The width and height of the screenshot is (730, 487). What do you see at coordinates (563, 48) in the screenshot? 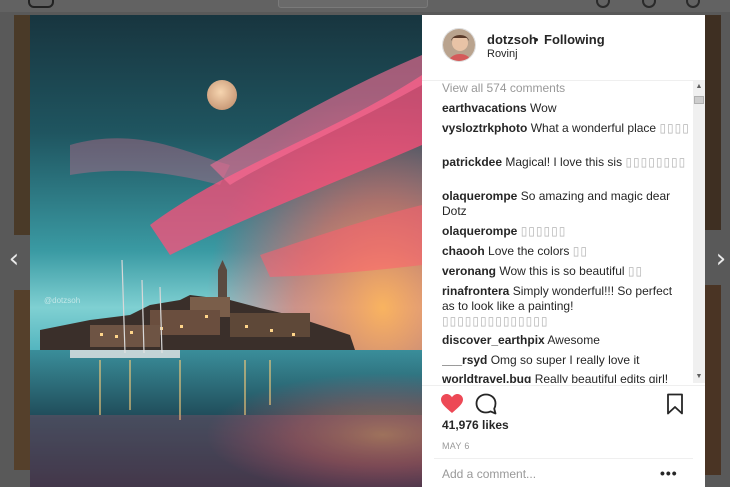
I see `post-header: dotzsoh • Following Rovinj` at bounding box center [563, 48].